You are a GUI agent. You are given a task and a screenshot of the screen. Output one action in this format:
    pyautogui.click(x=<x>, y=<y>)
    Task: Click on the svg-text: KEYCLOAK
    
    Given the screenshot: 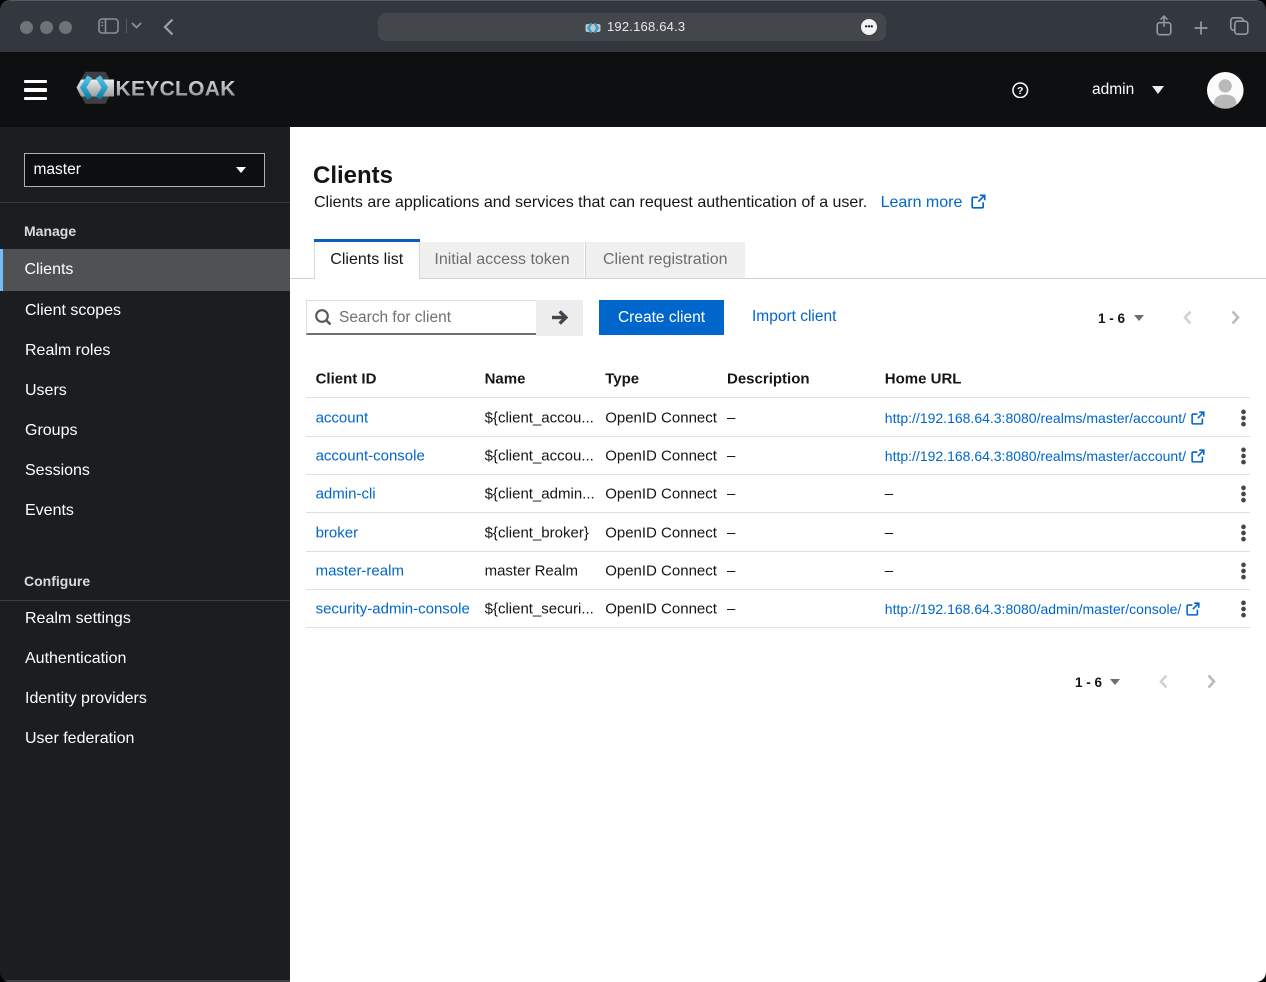 What is the action you would take?
    pyautogui.click(x=176, y=88)
    